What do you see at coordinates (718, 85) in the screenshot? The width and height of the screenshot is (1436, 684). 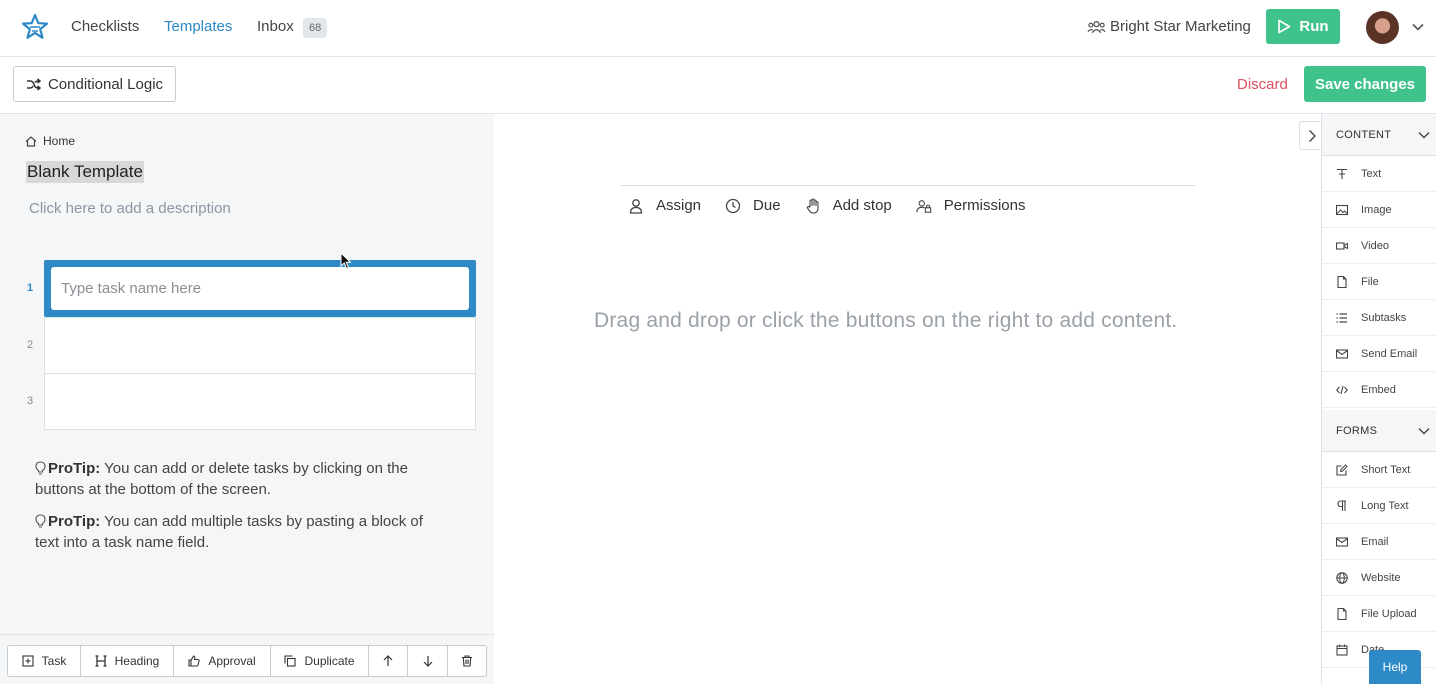 I see `editor-toolbar: Conditional Logic Discard Save changes` at bounding box center [718, 85].